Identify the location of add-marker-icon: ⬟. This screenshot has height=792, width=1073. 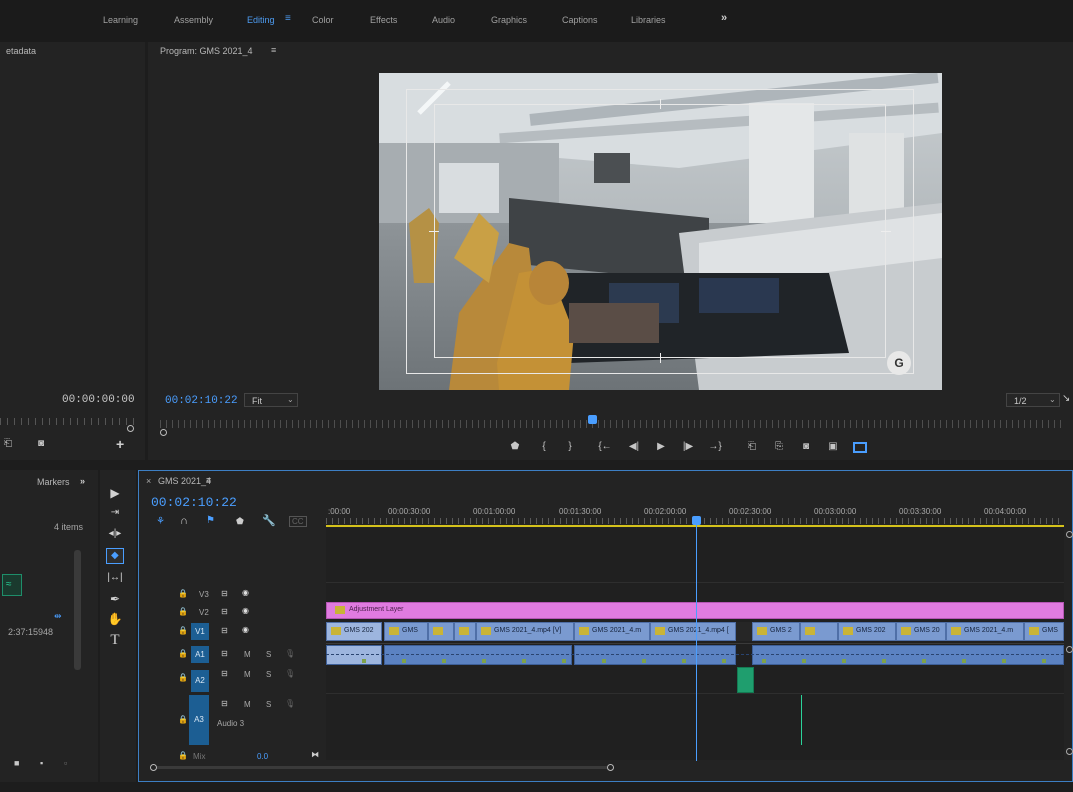
(240, 521).